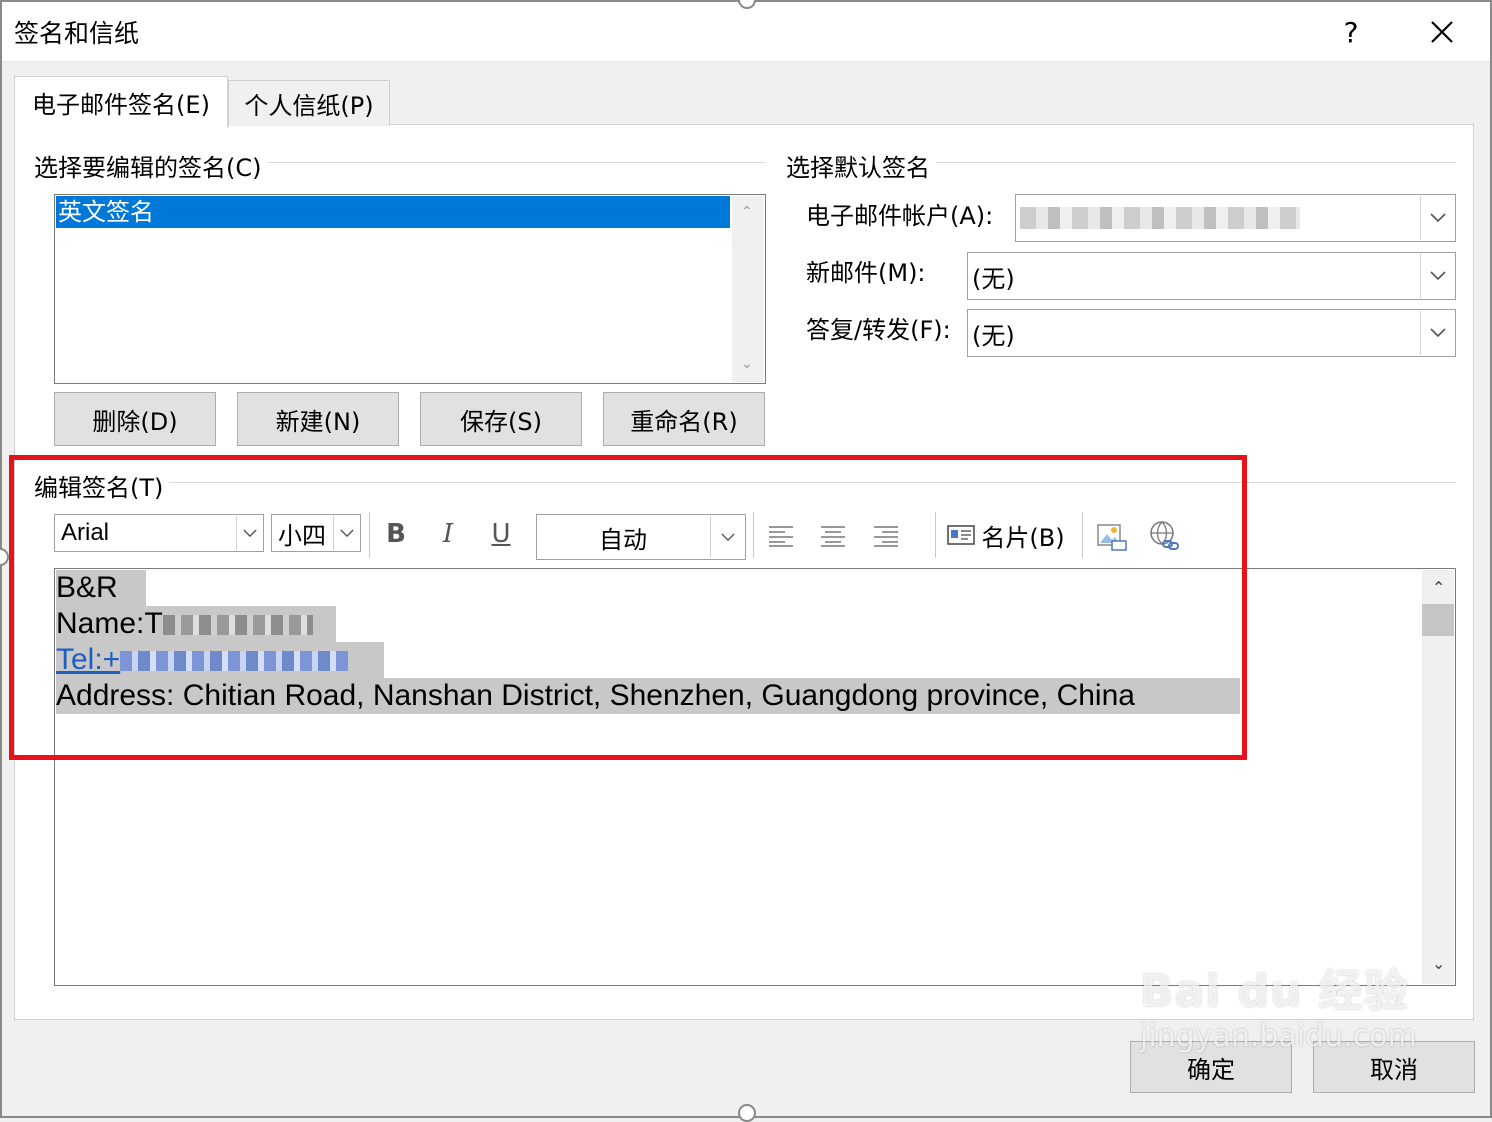  I want to click on account-value-redacted, so click(1160, 218).